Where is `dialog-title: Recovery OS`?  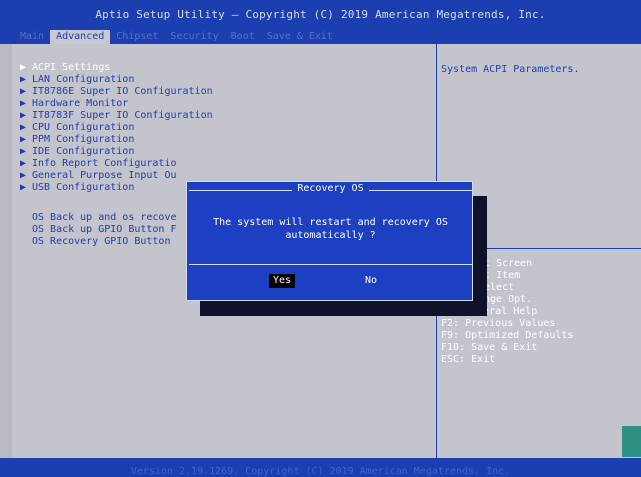 dialog-title: Recovery OS is located at coordinates (330, 188).